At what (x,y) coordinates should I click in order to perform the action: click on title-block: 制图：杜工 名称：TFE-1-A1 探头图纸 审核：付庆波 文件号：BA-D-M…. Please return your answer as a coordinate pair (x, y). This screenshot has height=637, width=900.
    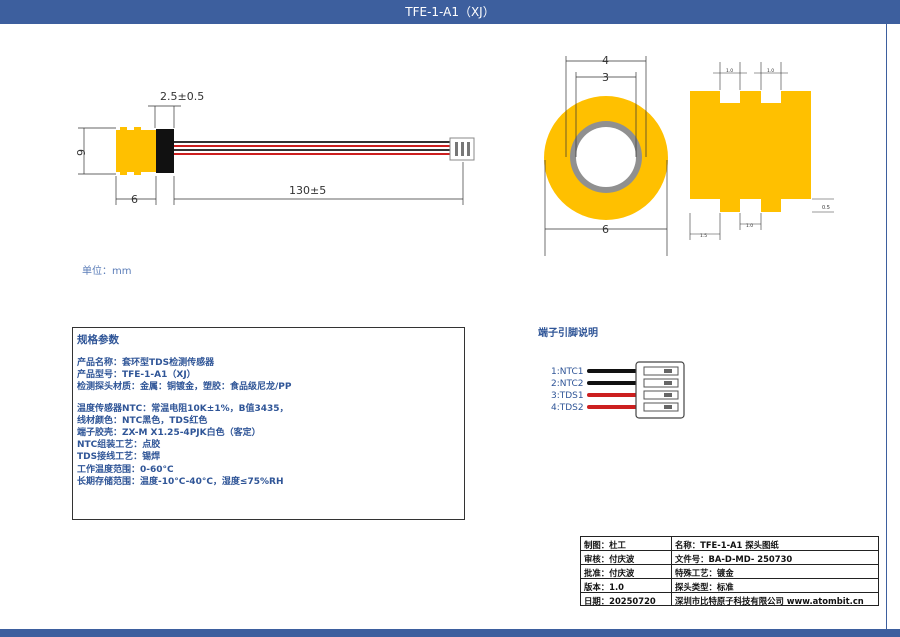
    Looking at the image, I should click on (729, 571).